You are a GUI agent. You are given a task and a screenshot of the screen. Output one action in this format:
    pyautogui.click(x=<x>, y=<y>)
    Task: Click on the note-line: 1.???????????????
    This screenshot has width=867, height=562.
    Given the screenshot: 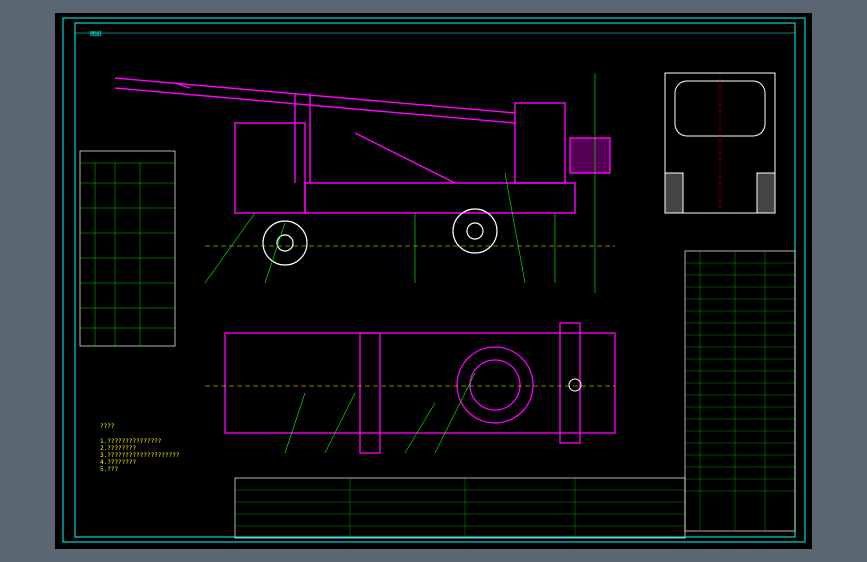 What is the action you would take?
    pyautogui.click(x=131, y=441)
    